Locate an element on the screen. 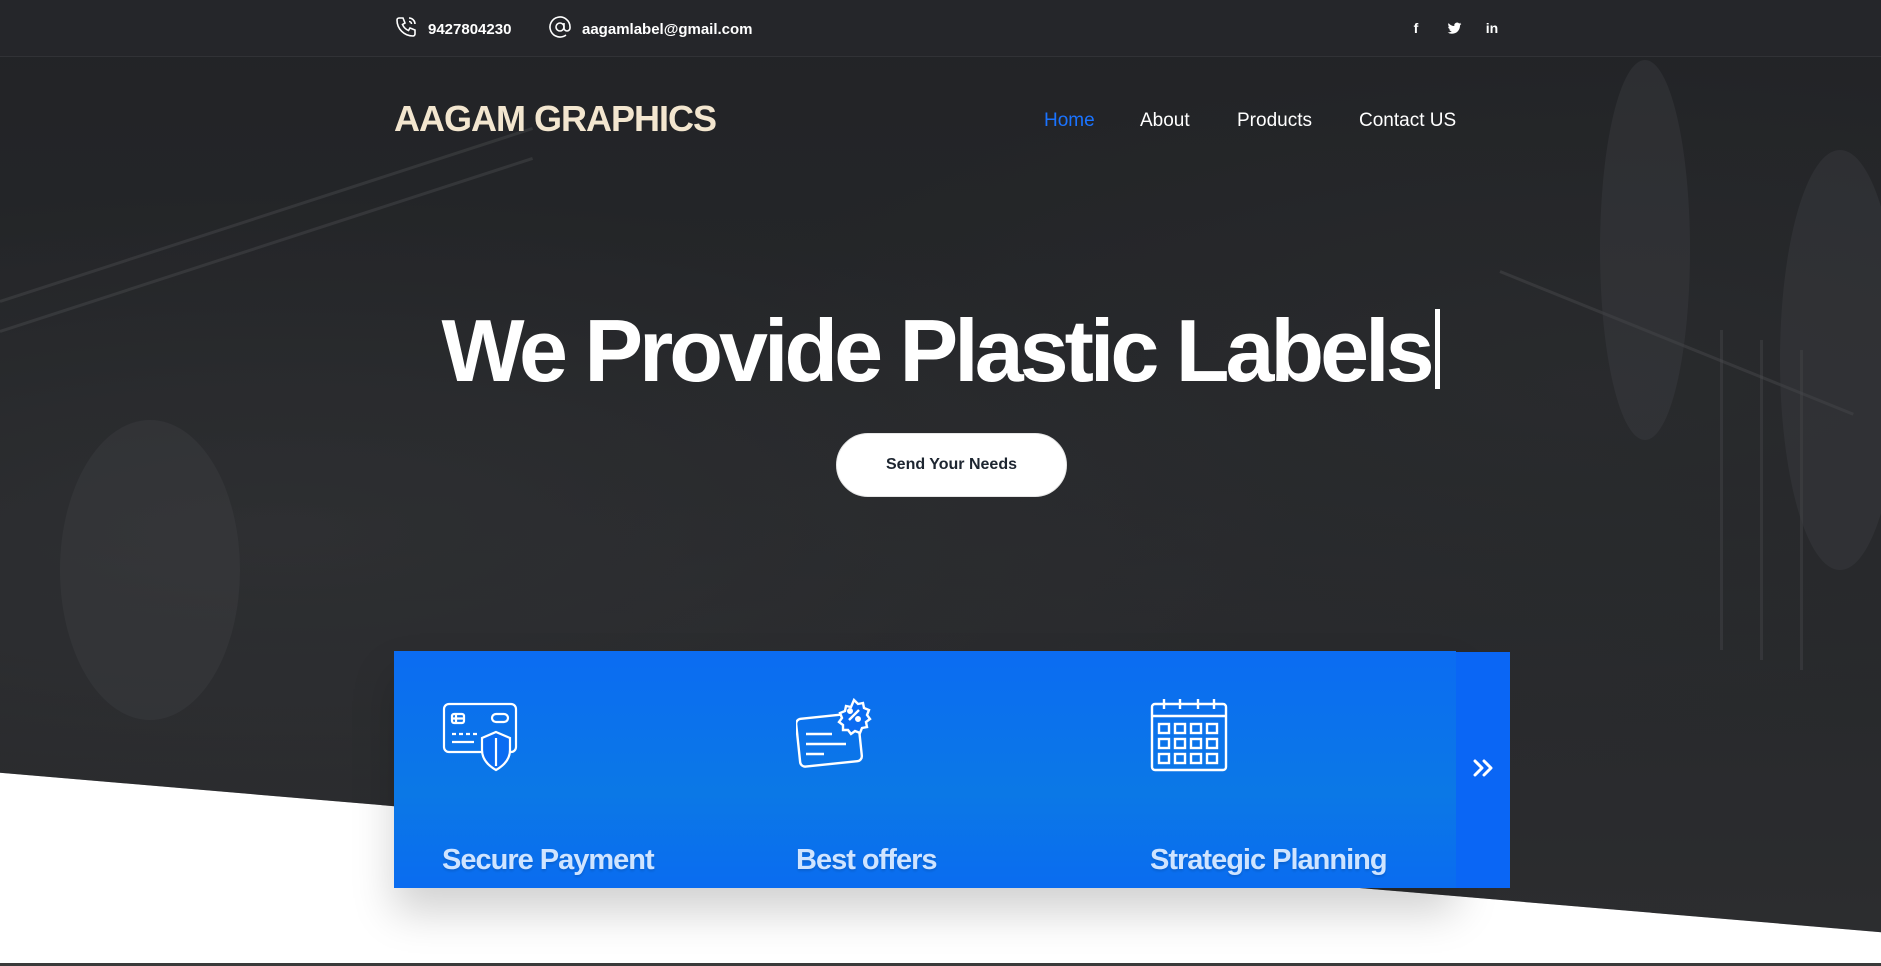 Image resolution: width=1881 pixels, height=966 pixels. features-next-button is located at coordinates (1483, 770).